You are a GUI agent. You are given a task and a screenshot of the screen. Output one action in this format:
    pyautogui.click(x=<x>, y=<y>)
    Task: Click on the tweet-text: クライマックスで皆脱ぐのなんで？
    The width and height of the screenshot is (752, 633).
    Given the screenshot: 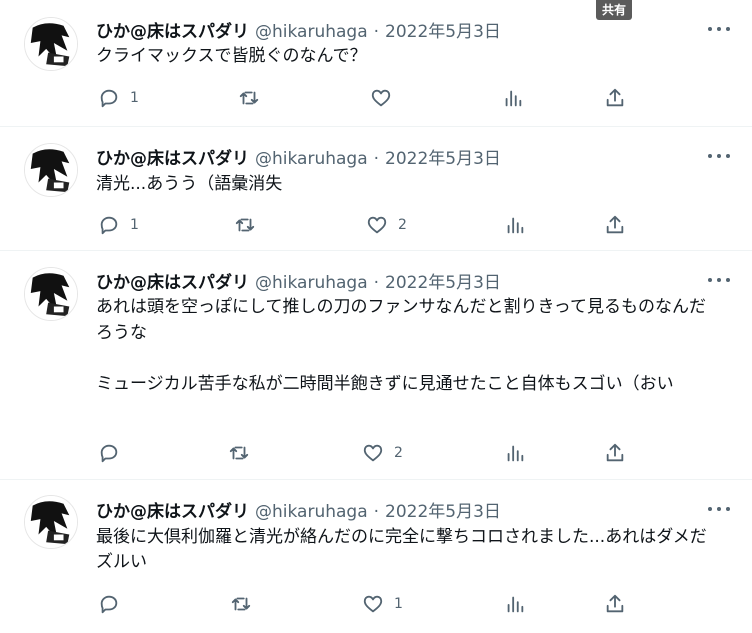 What is the action you would take?
    pyautogui.click(x=231, y=56)
    